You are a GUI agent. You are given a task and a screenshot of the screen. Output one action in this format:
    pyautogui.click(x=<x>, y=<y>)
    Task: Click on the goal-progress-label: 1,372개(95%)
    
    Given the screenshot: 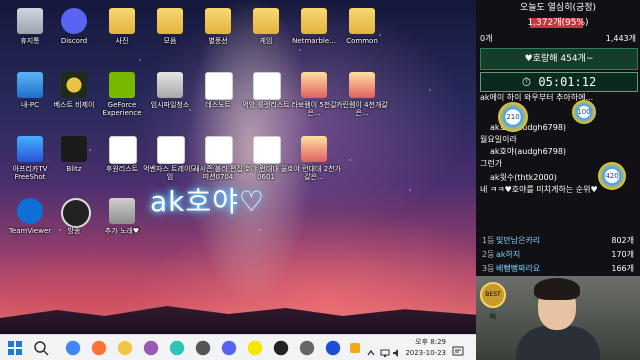 What is the action you would take?
    pyautogui.click(x=558, y=23)
    